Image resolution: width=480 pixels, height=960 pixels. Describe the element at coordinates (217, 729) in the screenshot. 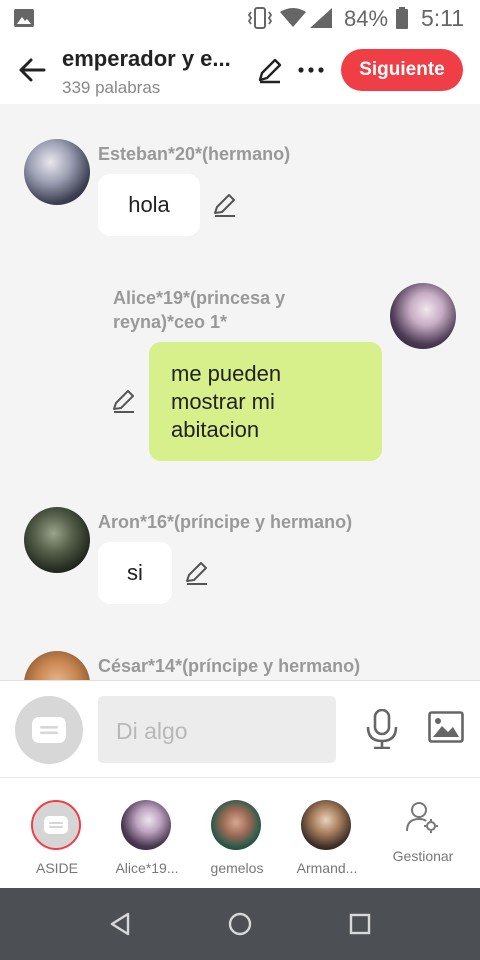

I see `message-input: Di algo` at that location.